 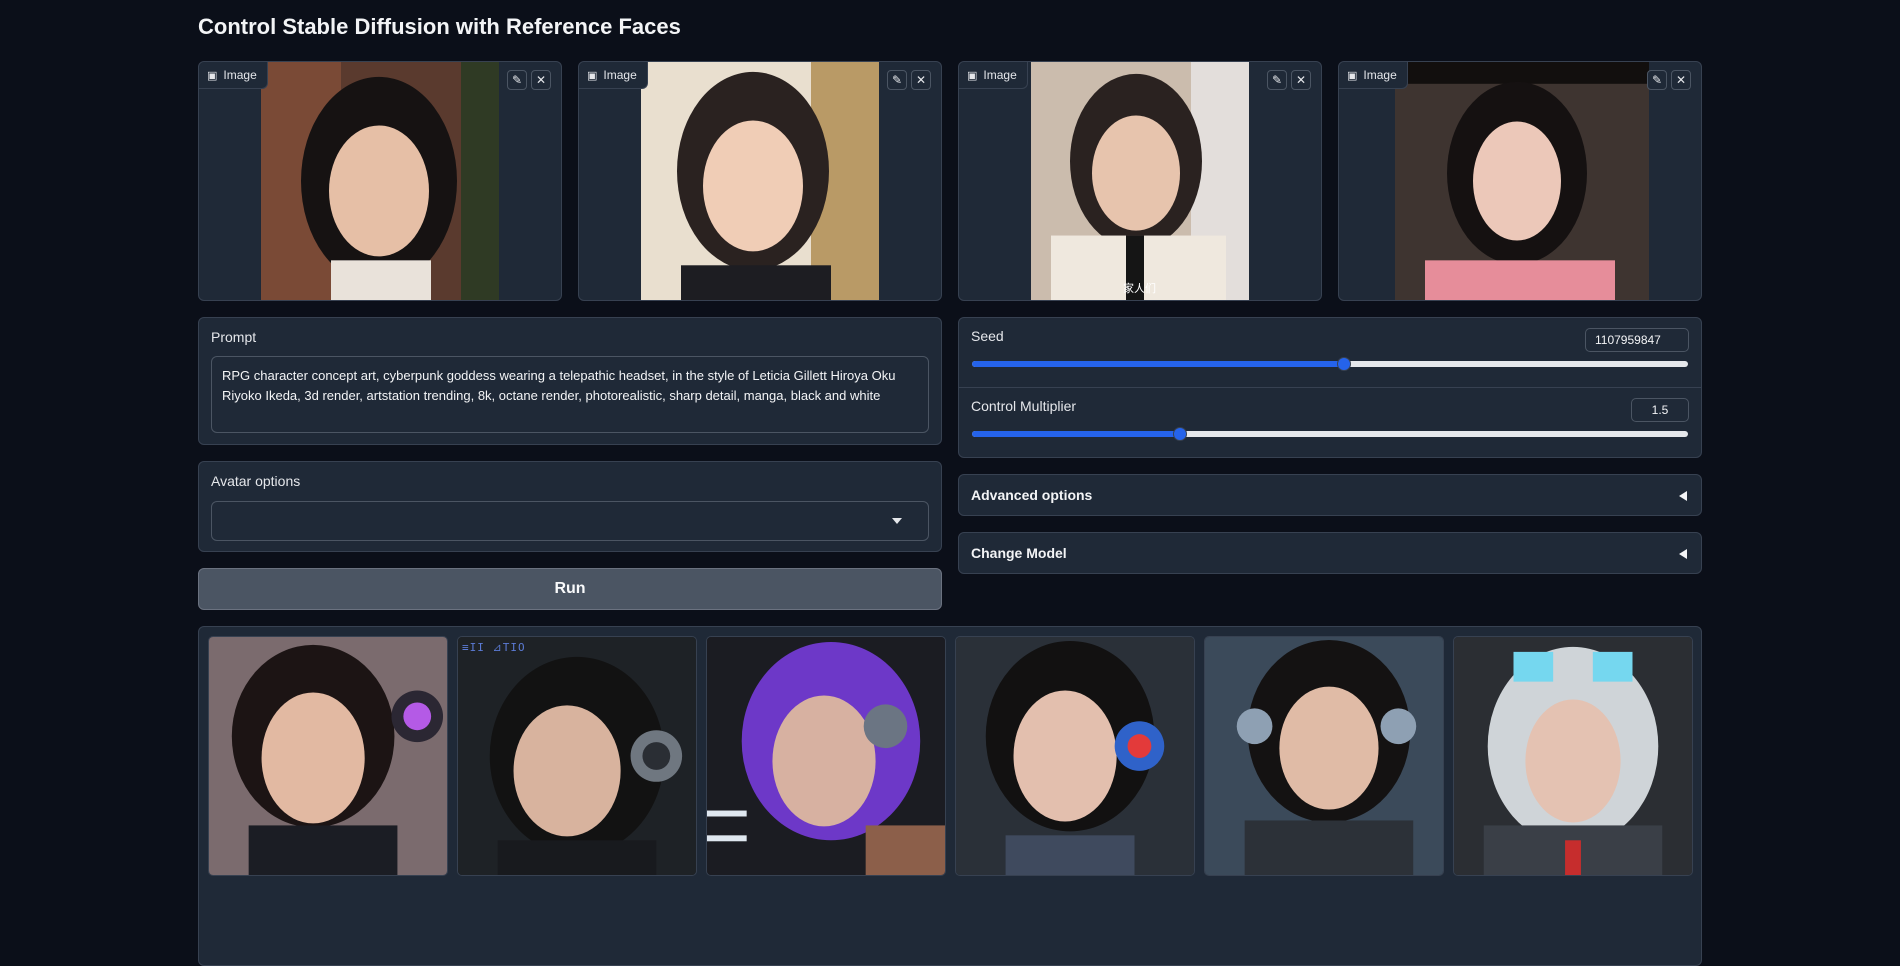 What do you see at coordinates (1139, 288) in the screenshot?
I see `shirt-text: 家人们` at bounding box center [1139, 288].